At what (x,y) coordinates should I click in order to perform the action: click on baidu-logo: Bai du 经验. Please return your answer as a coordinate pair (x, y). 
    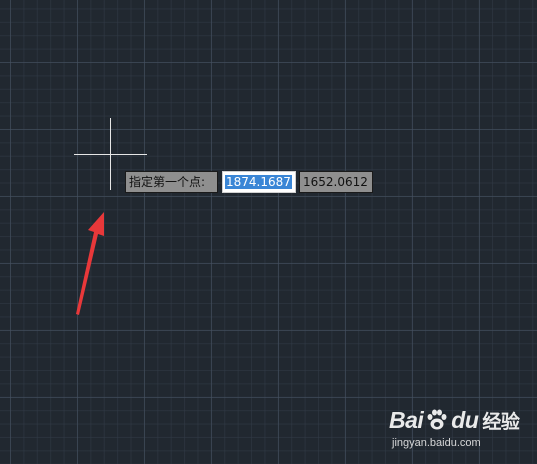
    Looking at the image, I should click on (454, 420).